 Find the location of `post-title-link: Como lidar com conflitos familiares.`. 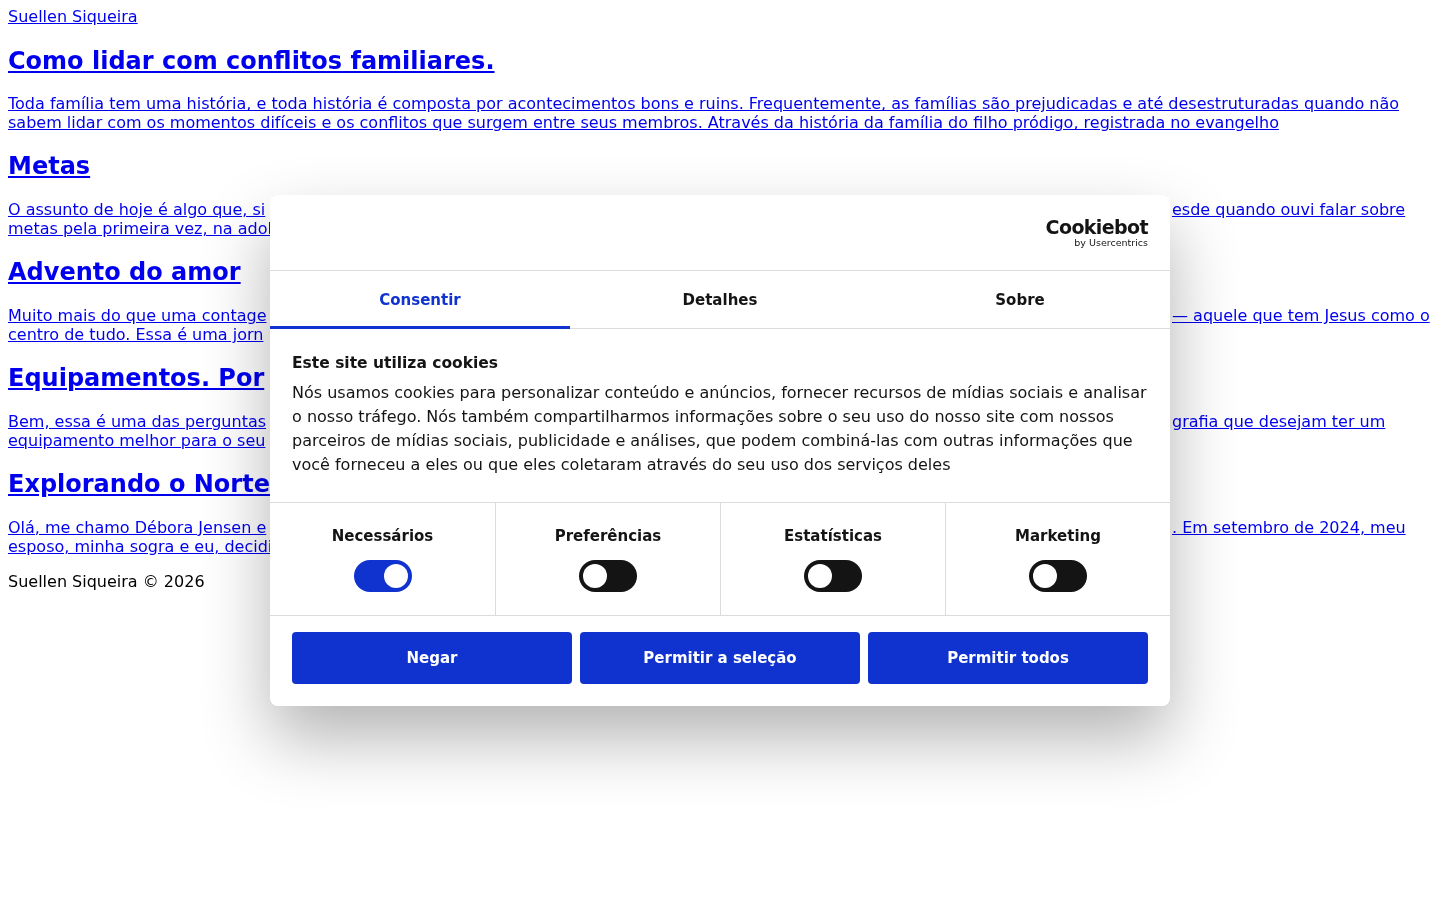

post-title-link: Como lidar com conflitos familiares. is located at coordinates (251, 60).